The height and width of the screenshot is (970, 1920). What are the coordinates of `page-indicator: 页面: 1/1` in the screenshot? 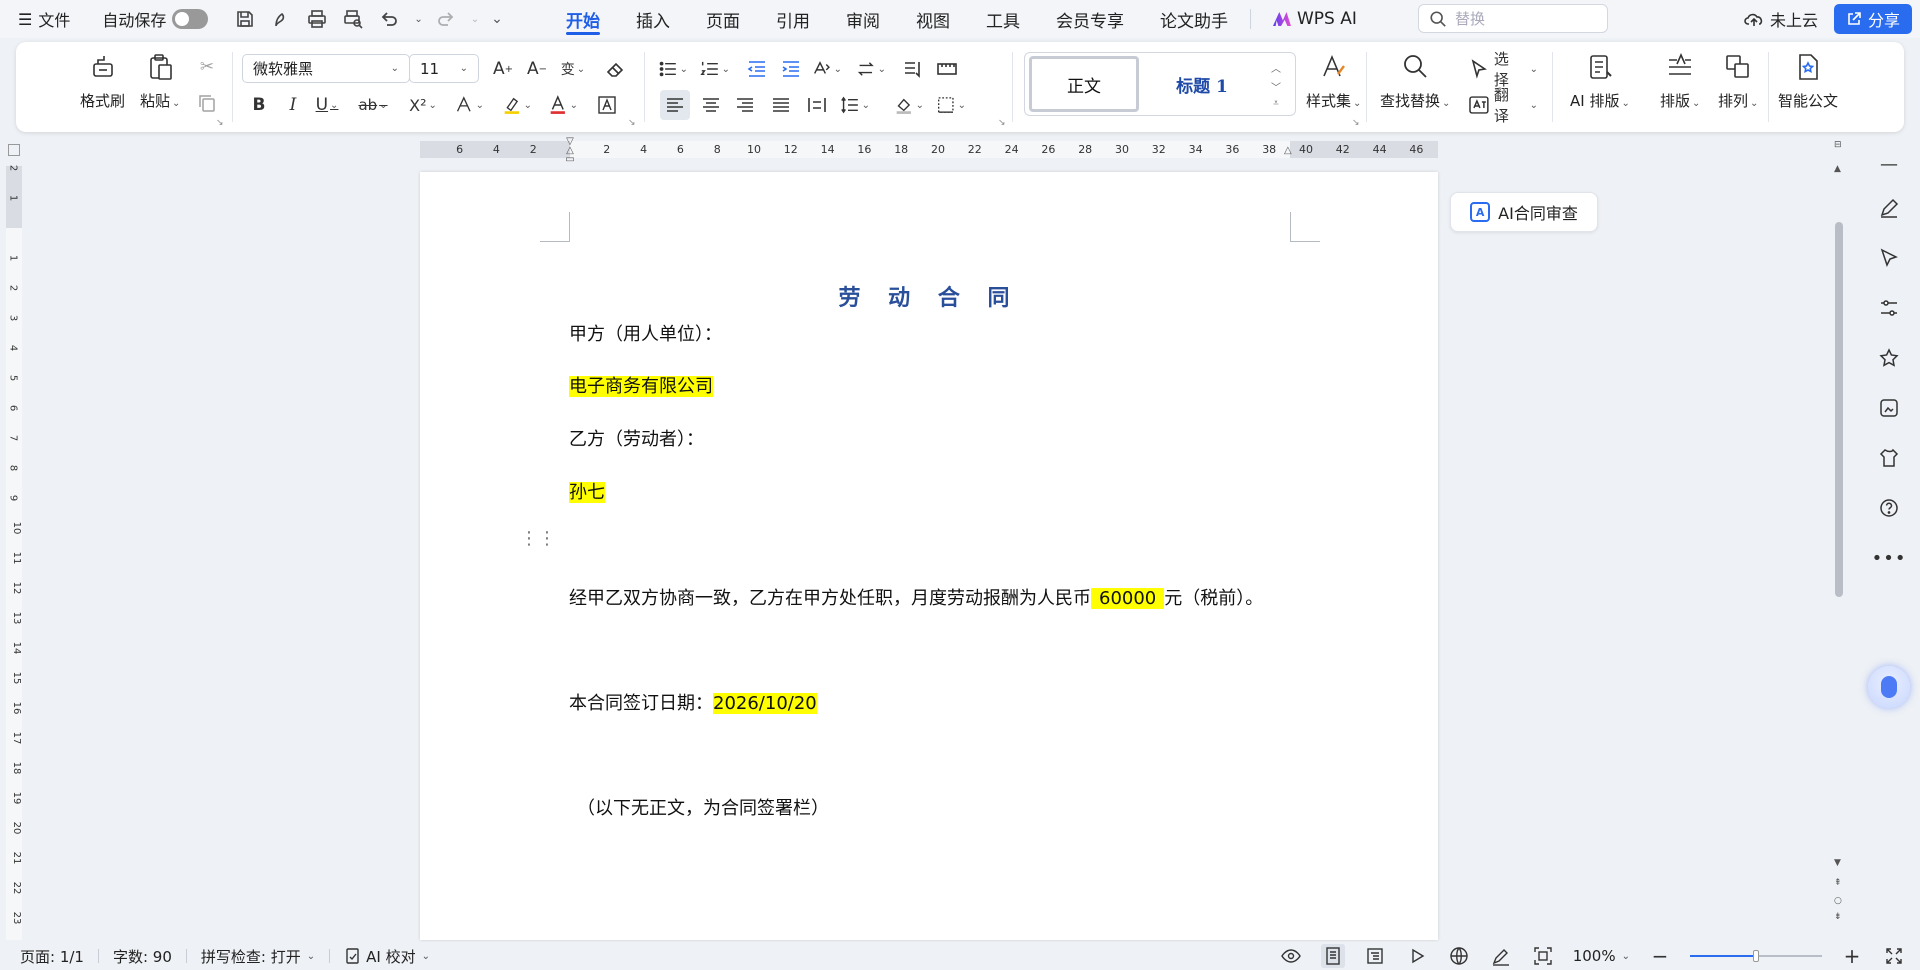 It's located at (52, 956).